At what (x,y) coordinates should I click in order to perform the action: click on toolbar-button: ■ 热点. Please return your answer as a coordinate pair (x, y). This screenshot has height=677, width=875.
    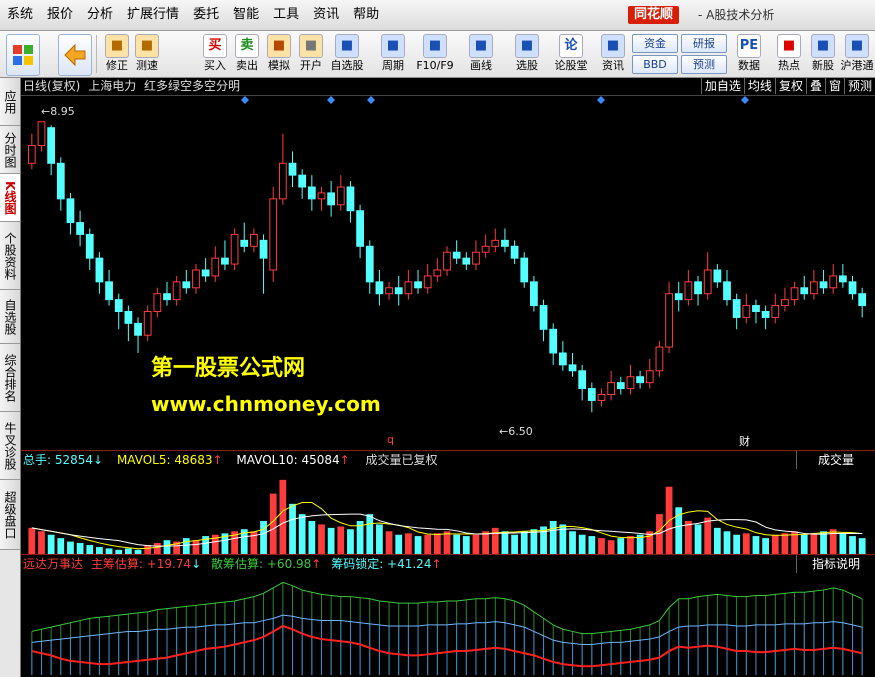
    Looking at the image, I should click on (789, 54).